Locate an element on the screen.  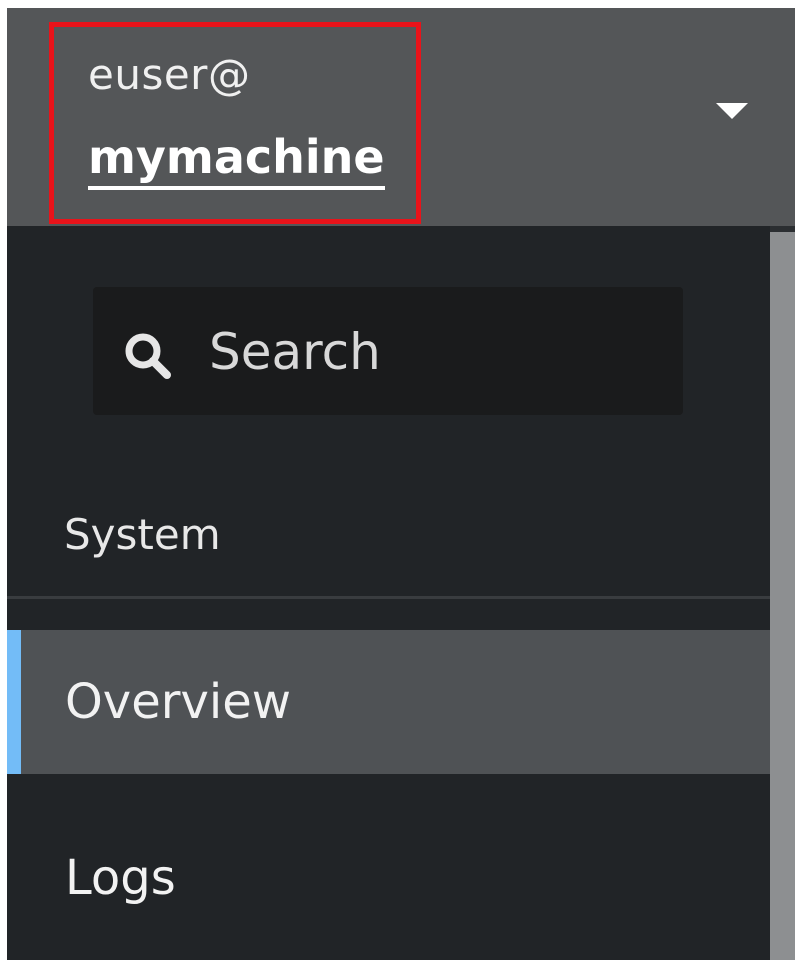
section-title-system: System is located at coordinates (142, 534).